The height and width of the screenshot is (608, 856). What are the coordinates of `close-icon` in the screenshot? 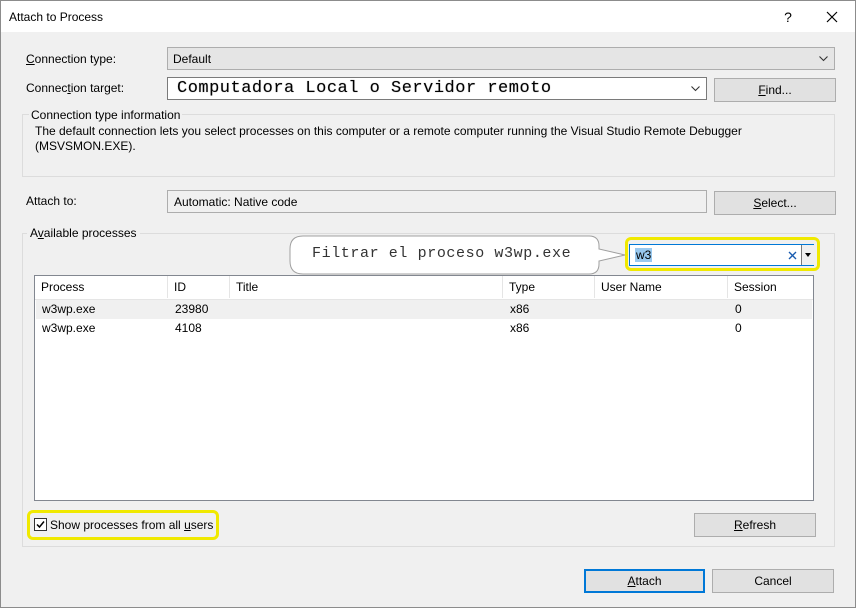 It's located at (832, 16).